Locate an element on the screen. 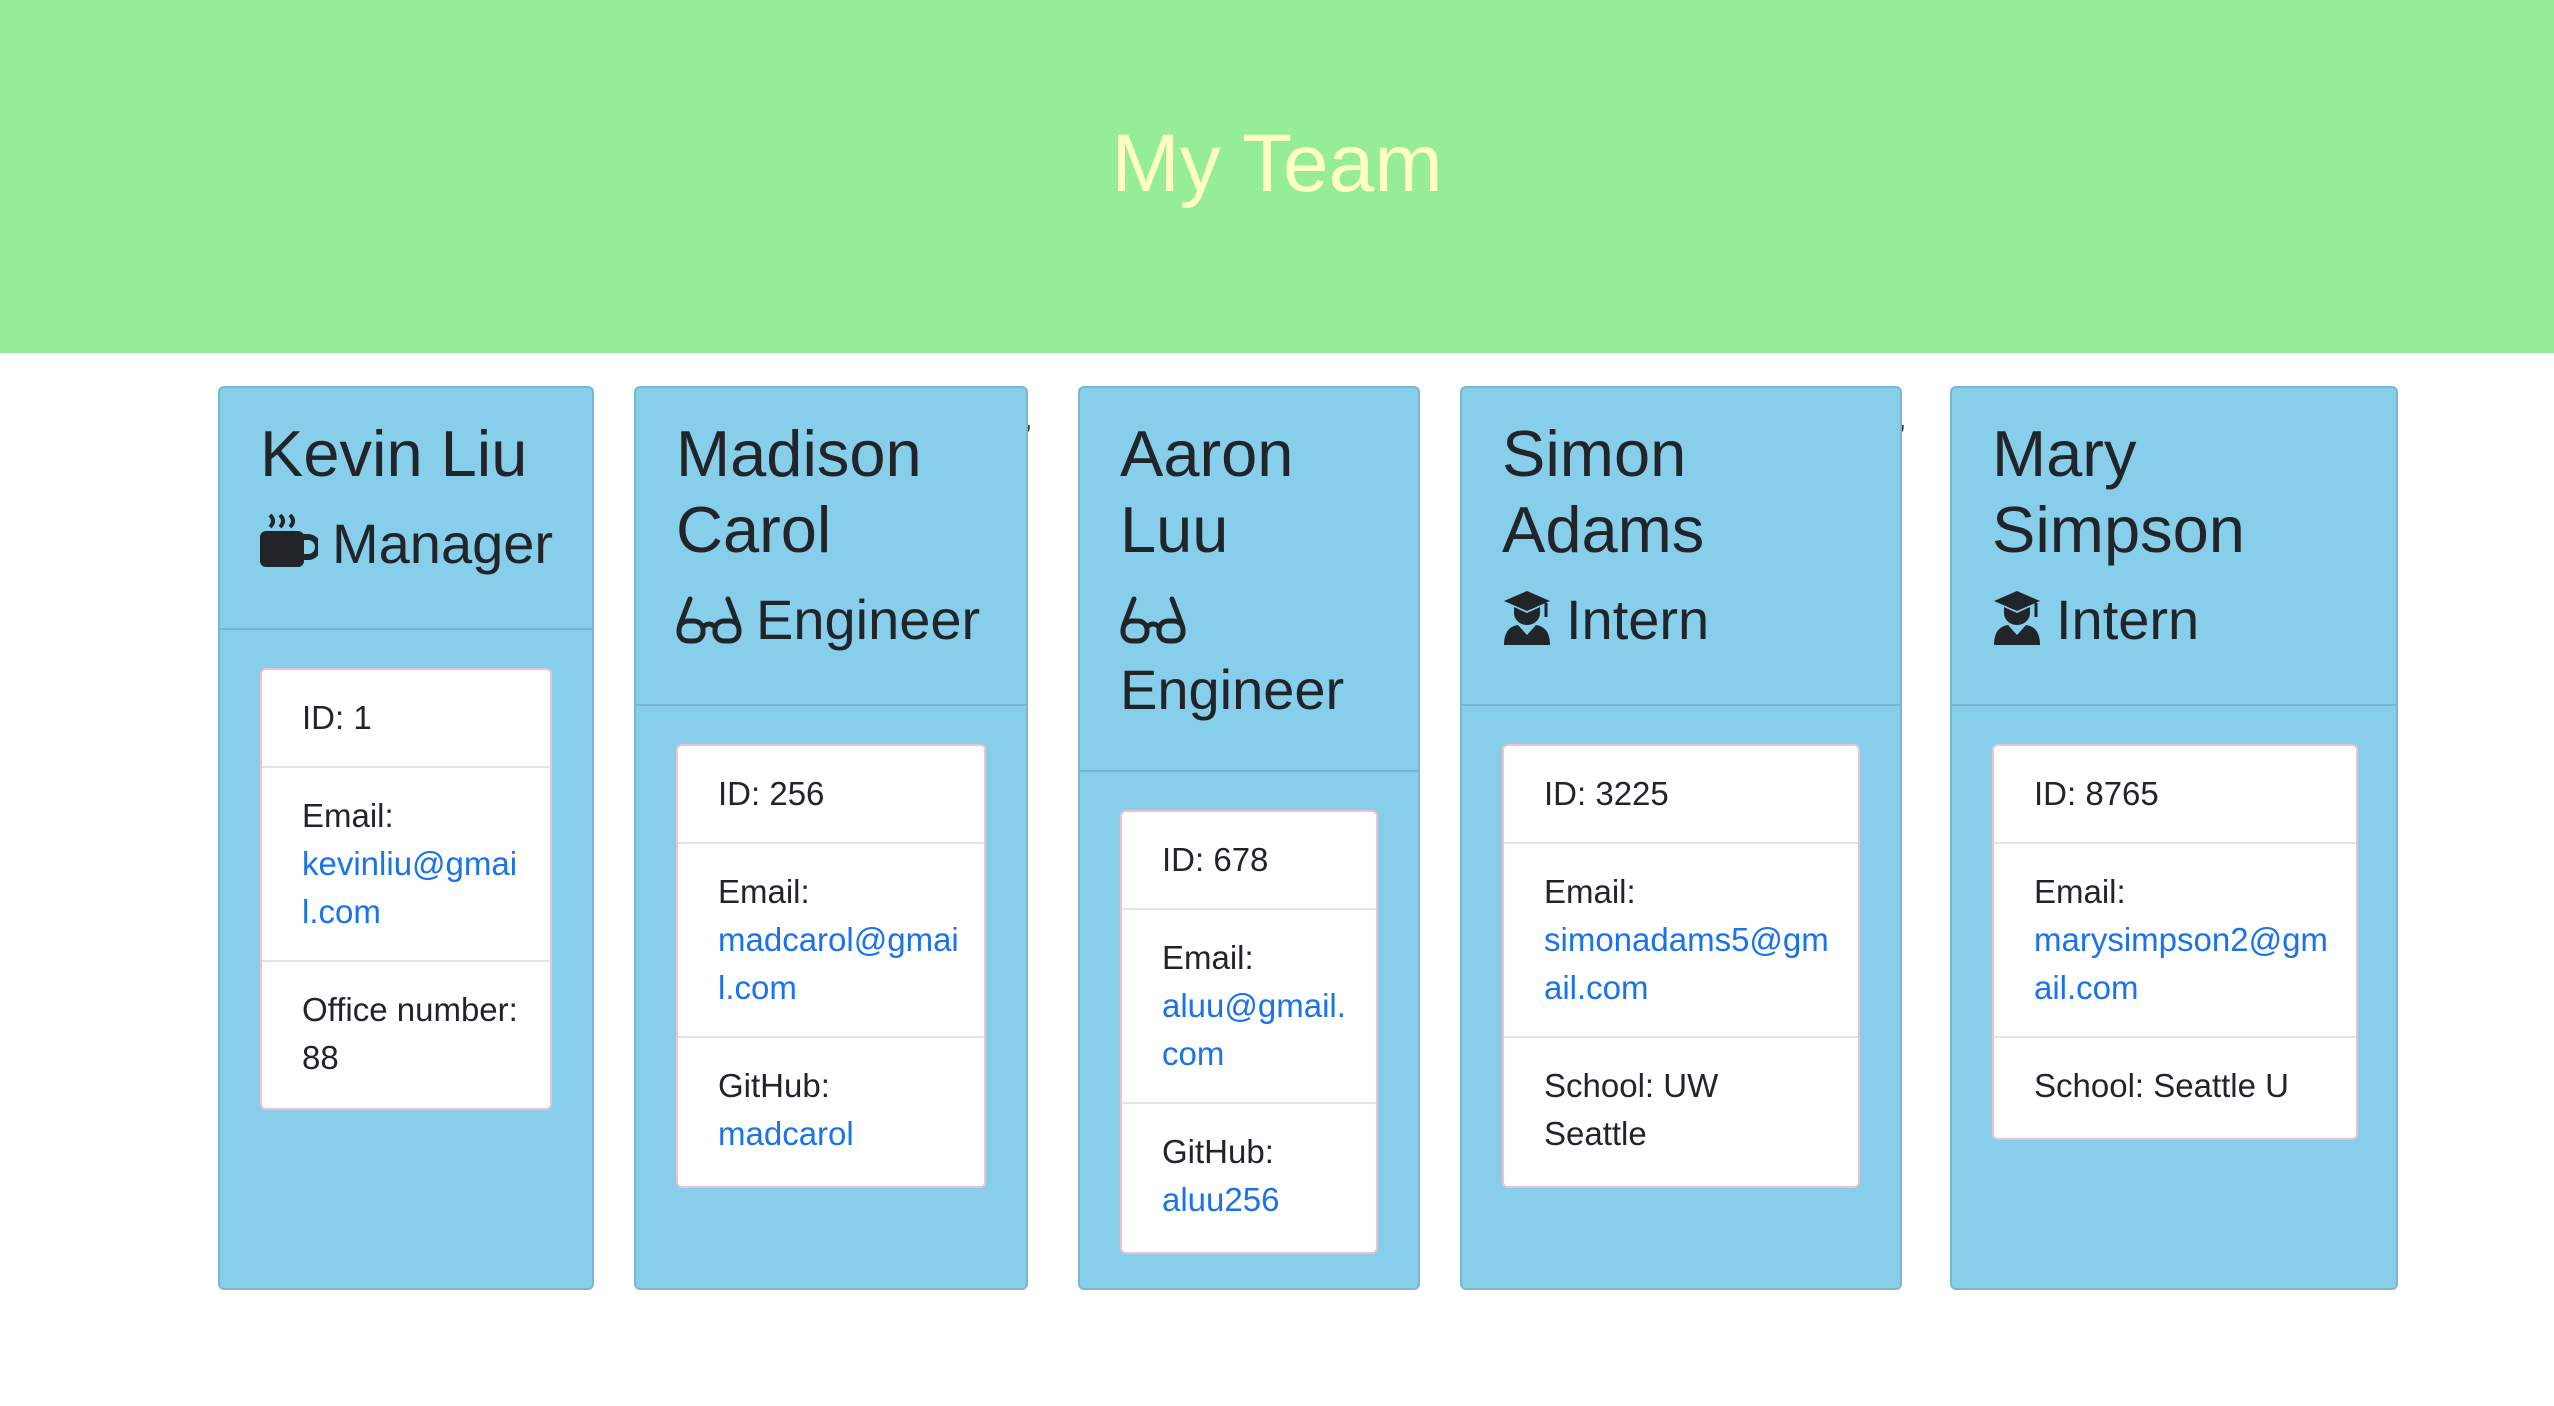 This screenshot has width=2554, height=1406. employee-role: Manager is located at coordinates (406, 547).